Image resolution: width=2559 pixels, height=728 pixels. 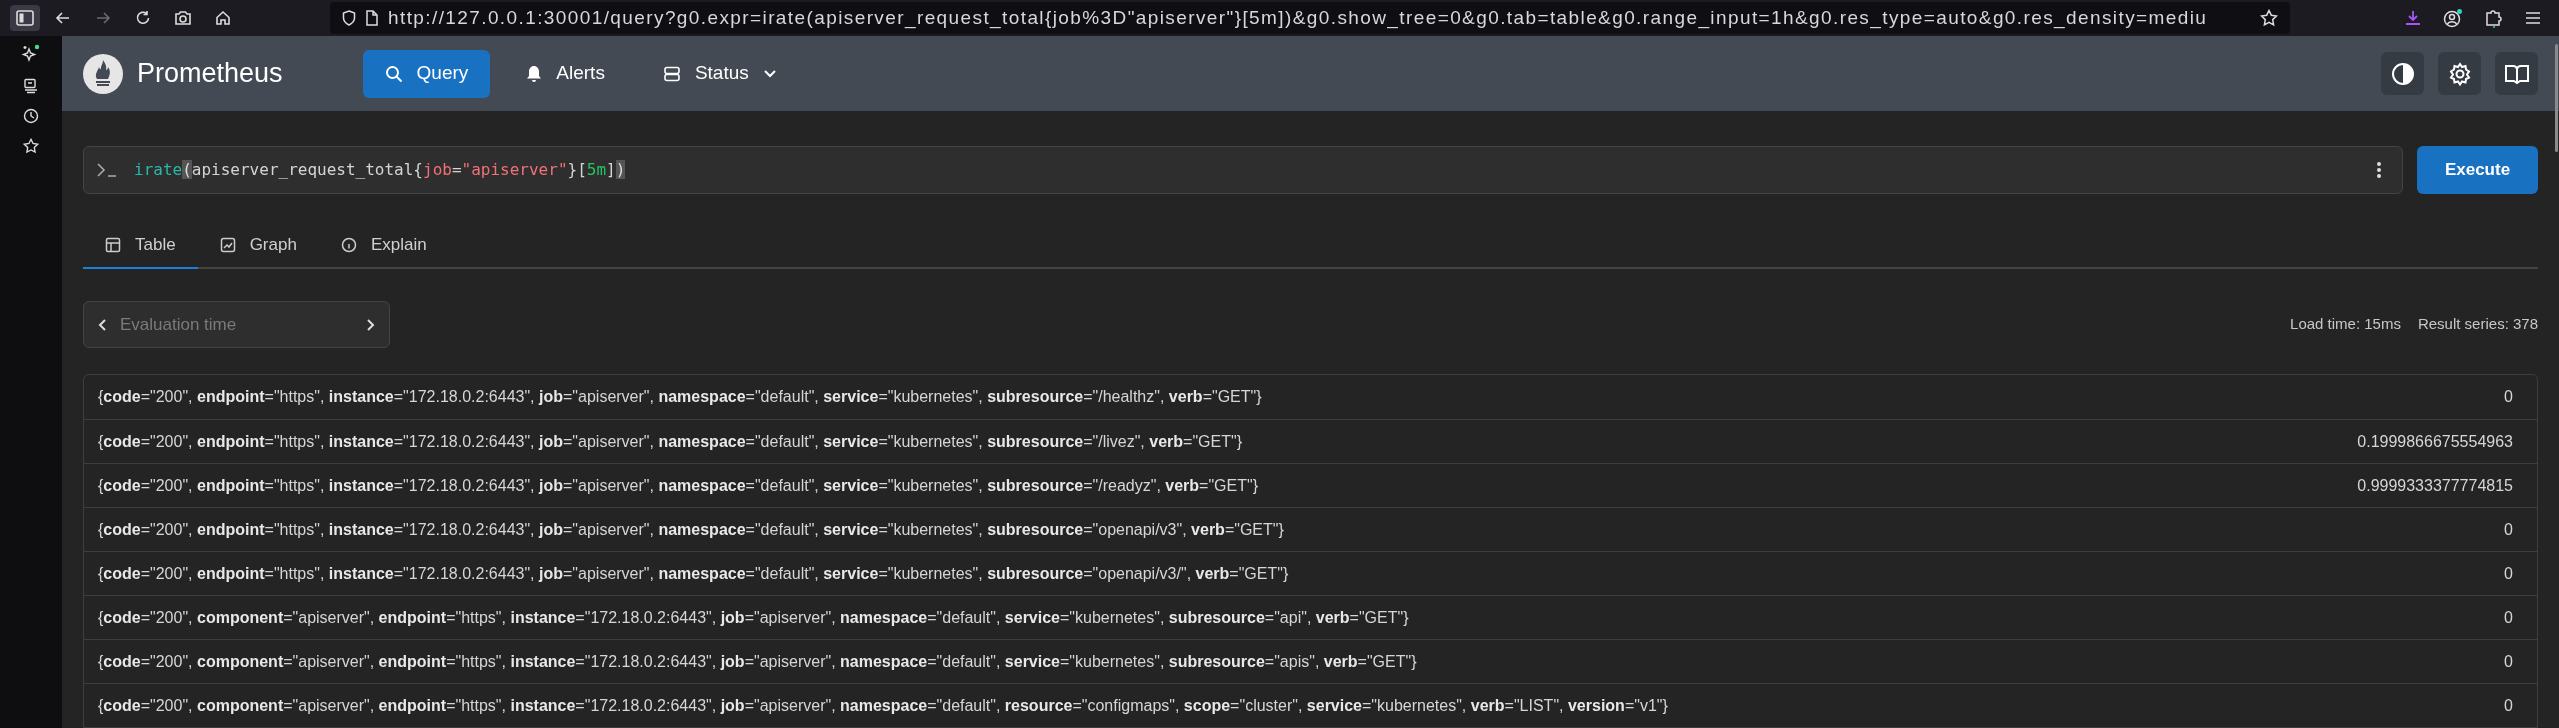 What do you see at coordinates (103, 324) in the screenshot?
I see `chevron-left-icon` at bounding box center [103, 324].